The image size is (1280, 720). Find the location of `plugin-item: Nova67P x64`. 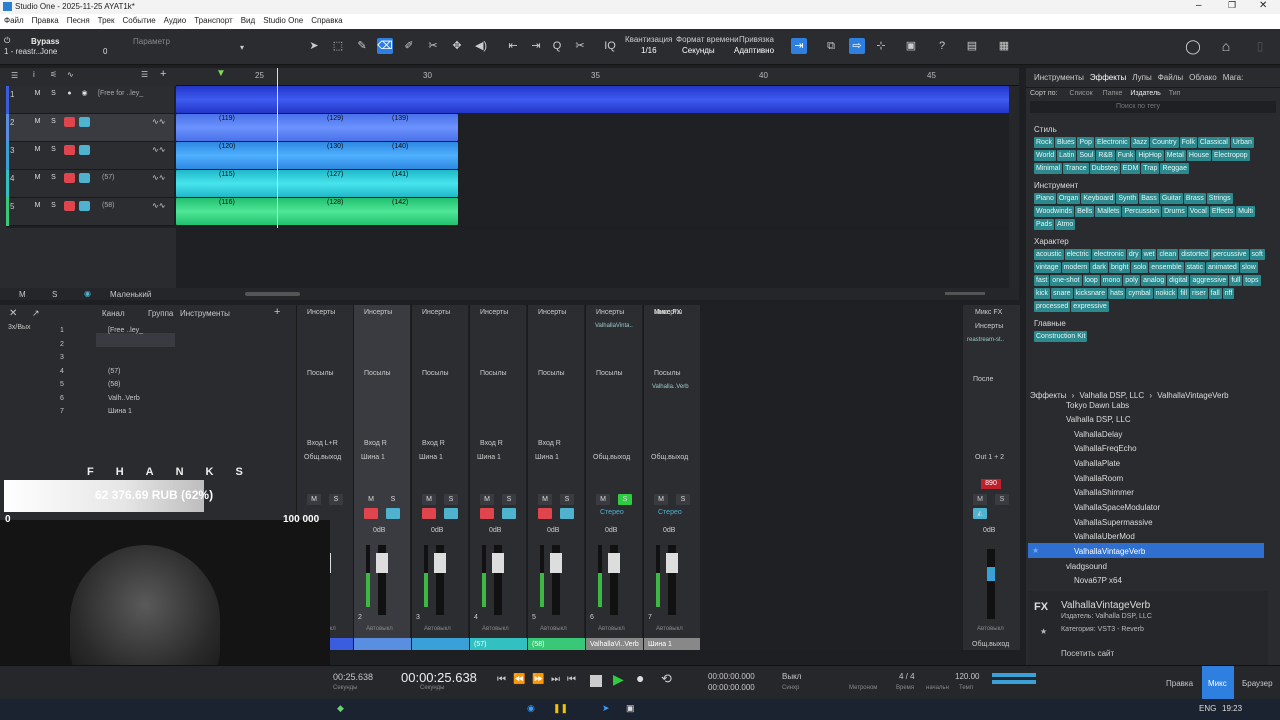

plugin-item: Nova67P x64 is located at coordinates (1098, 580).